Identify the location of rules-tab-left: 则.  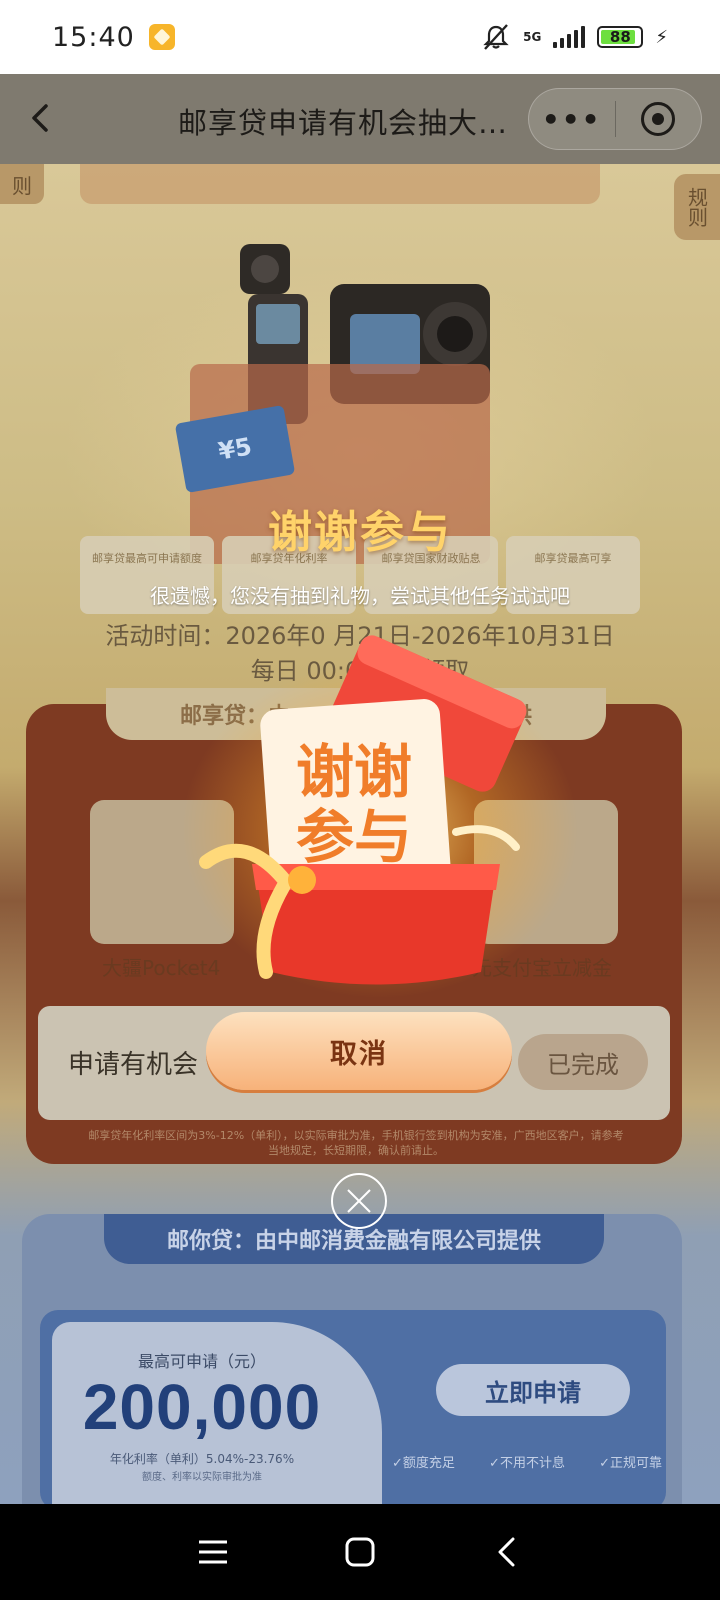
(22, 184).